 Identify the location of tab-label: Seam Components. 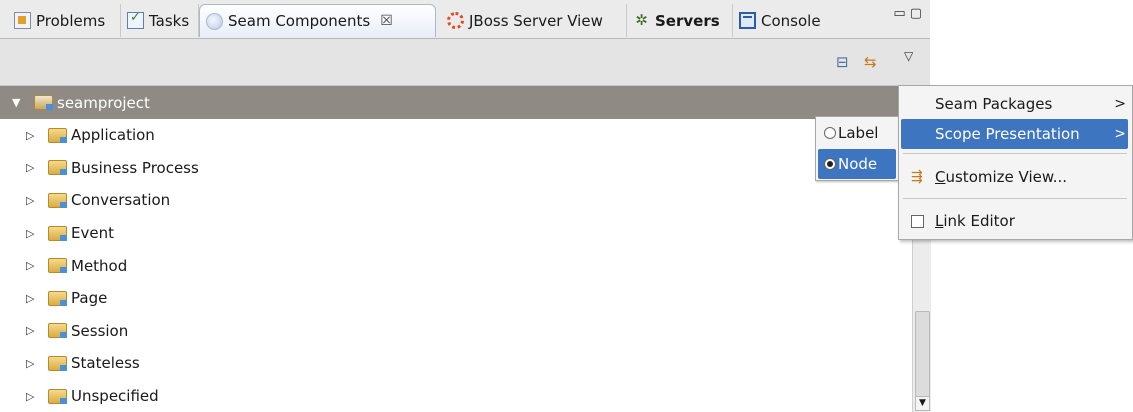
(299, 21).